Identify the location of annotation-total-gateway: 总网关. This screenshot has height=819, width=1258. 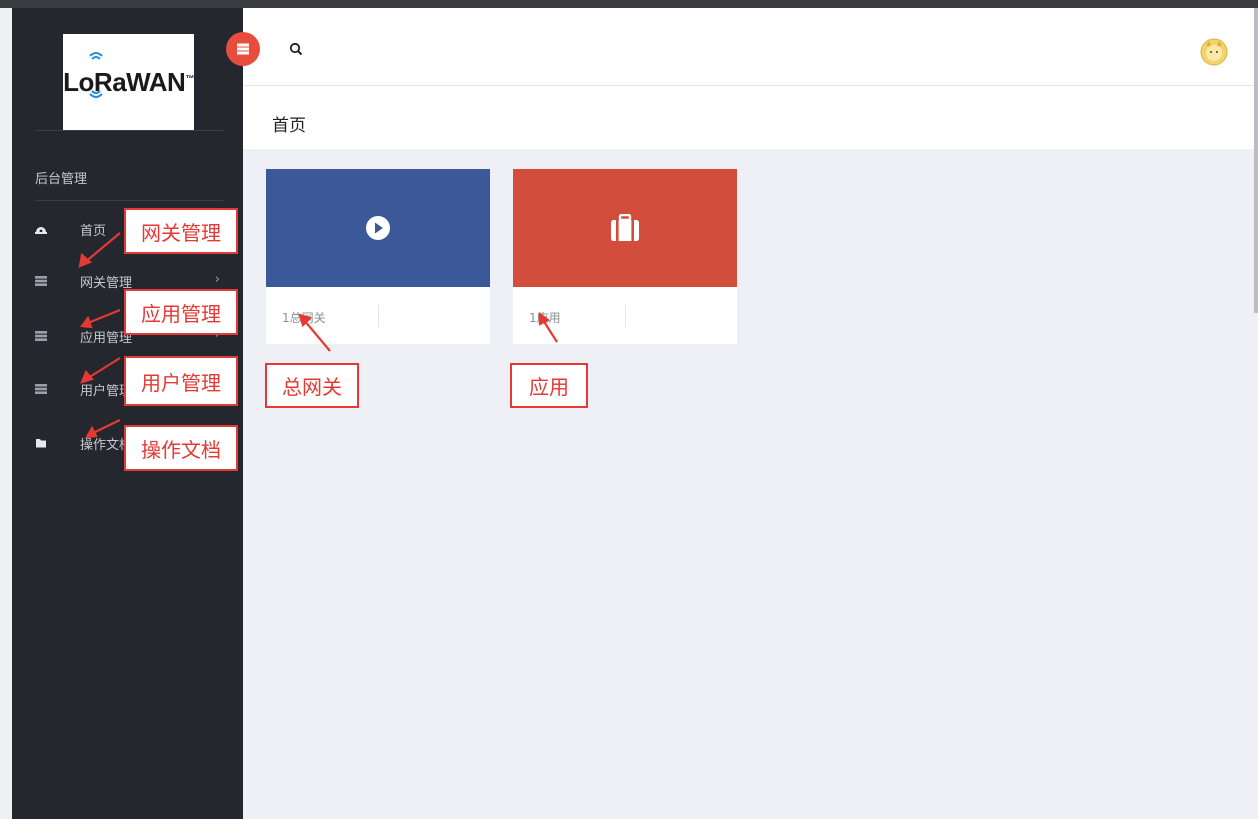
(312, 385).